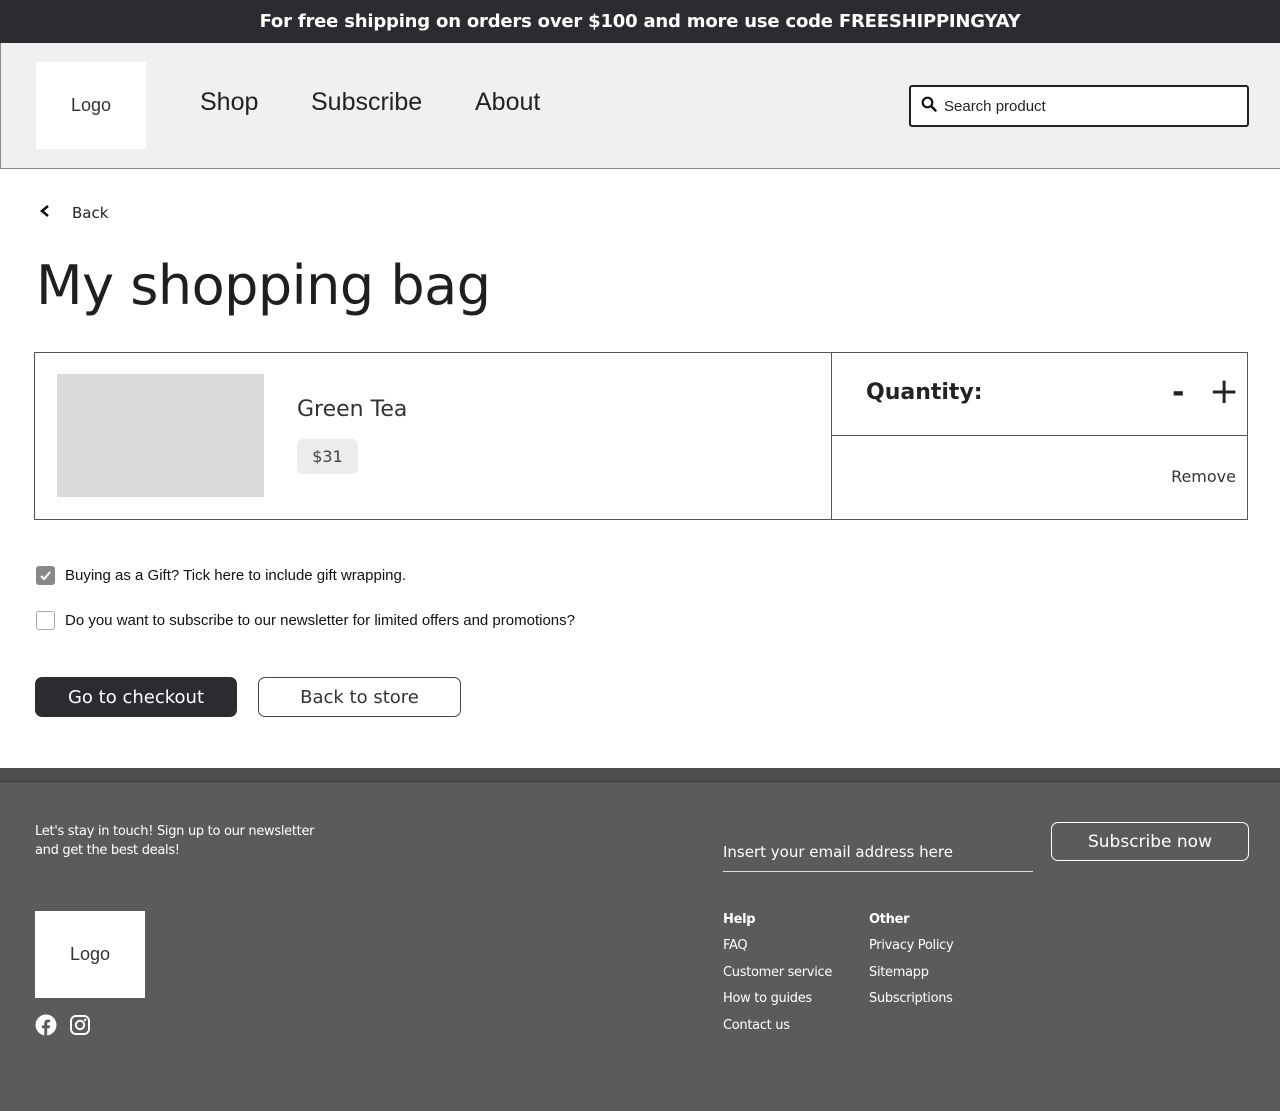  Describe the element at coordinates (90, 212) in the screenshot. I see `back-label: Back` at that location.